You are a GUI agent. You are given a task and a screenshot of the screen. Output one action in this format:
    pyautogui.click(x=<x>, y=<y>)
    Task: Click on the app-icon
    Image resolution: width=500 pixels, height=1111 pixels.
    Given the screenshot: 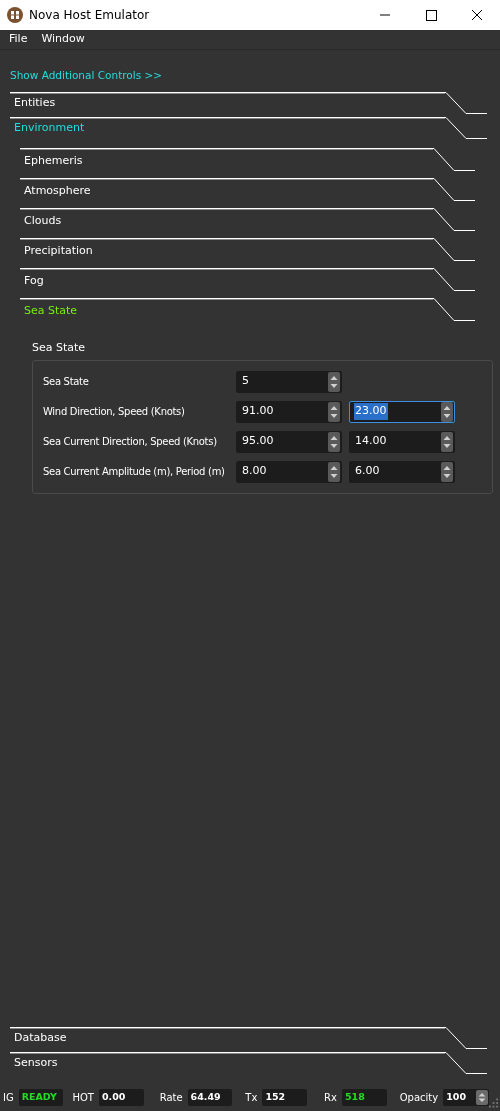 What is the action you would take?
    pyautogui.click(x=15, y=15)
    